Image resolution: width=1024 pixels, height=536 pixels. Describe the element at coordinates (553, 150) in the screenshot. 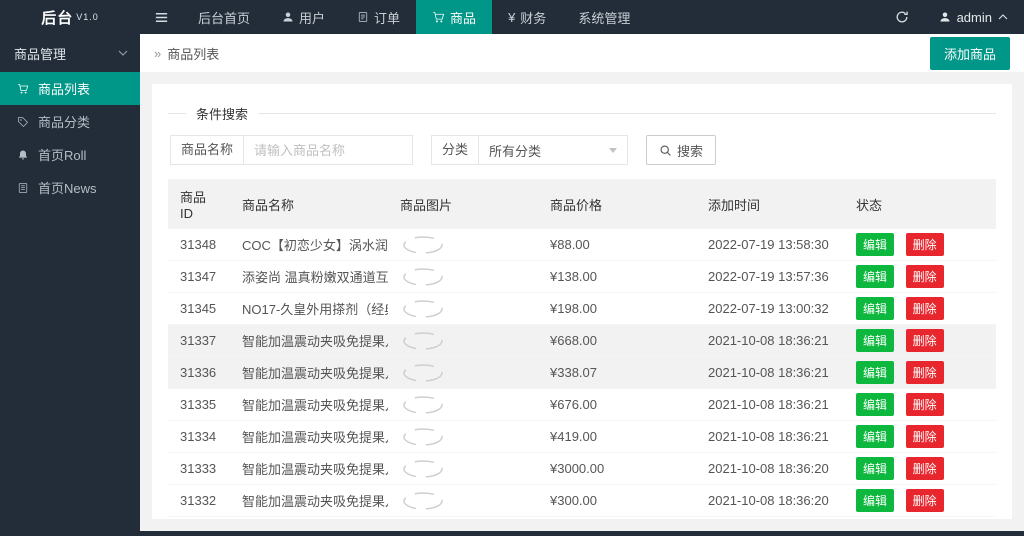

I see `category-select: 所有分类` at that location.